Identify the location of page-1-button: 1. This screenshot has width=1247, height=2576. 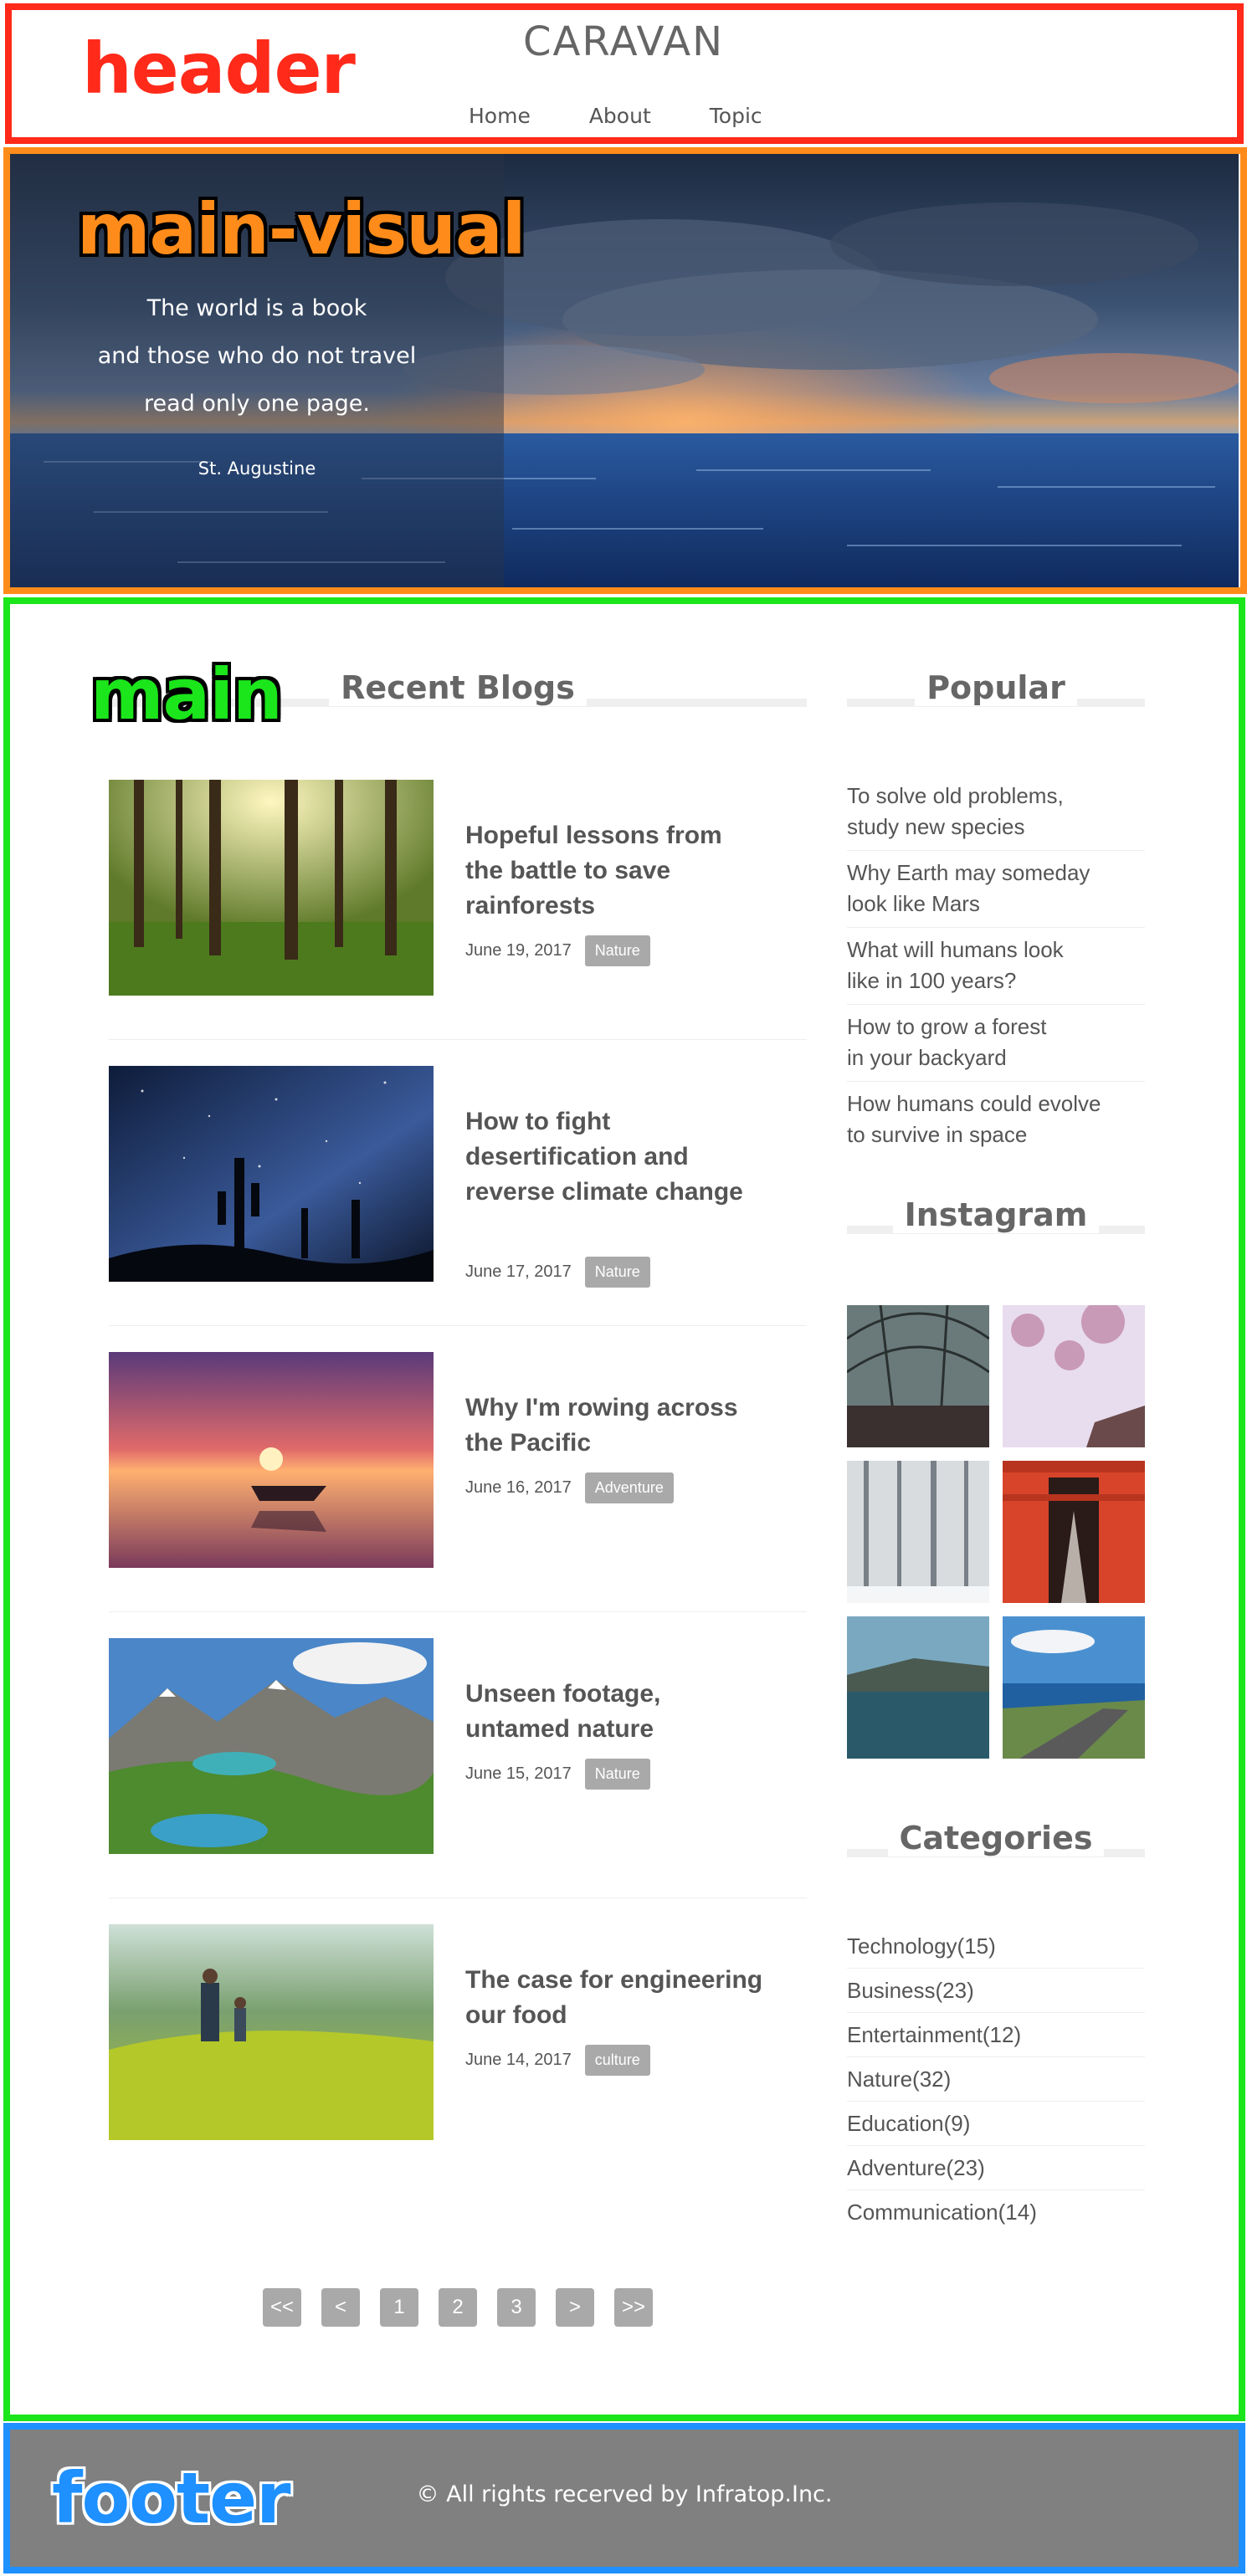
(399, 2308).